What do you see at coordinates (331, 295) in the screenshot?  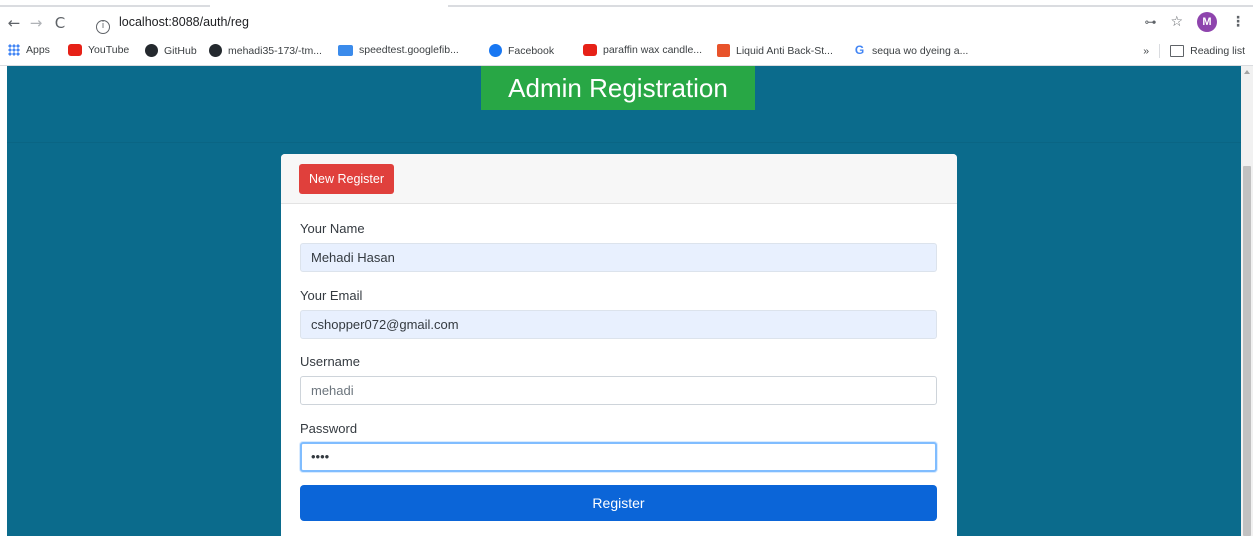 I see `email-label: Your Email` at bounding box center [331, 295].